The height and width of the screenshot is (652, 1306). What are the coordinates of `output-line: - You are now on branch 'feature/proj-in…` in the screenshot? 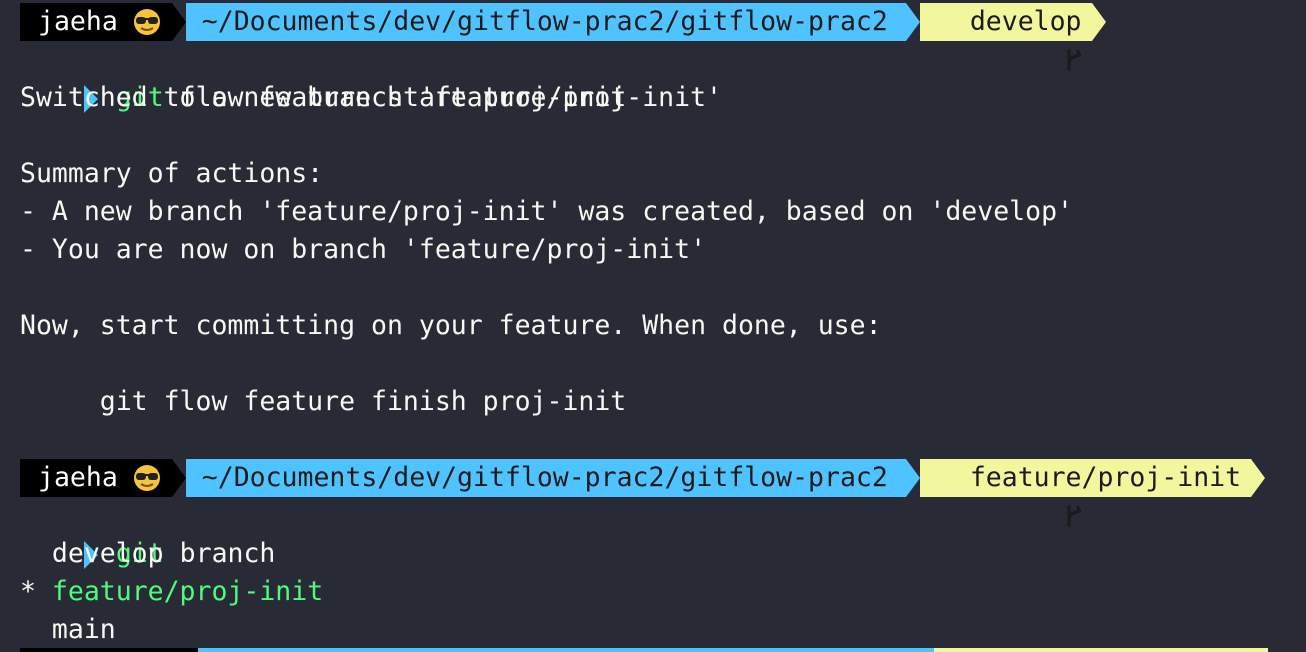 It's located at (363, 249).